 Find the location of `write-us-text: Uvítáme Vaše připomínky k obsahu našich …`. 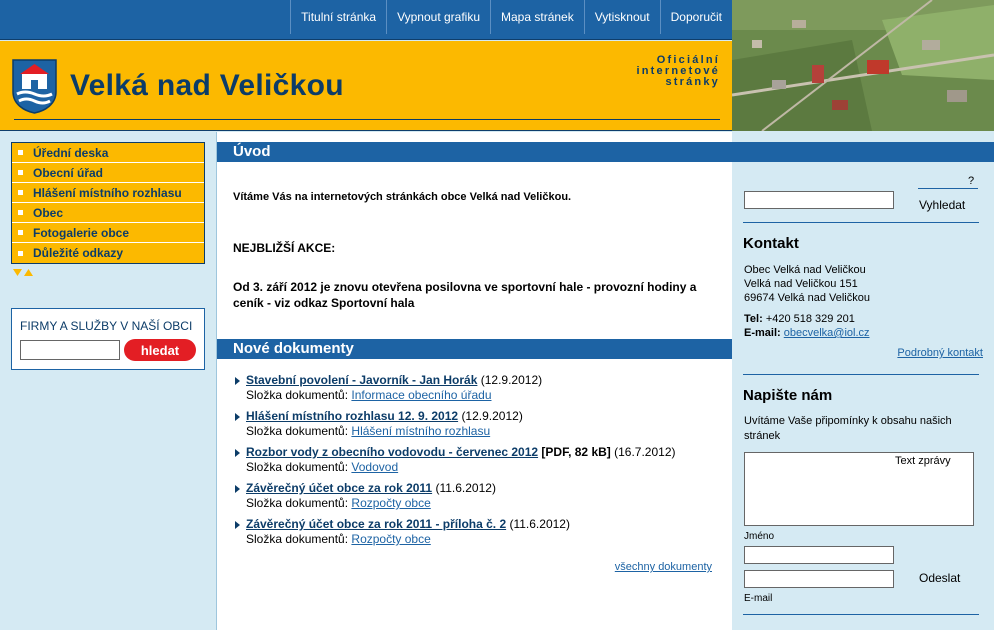

write-us-text: Uvítáme Vaše připomínky k obsahu našich … is located at coordinates (848, 428).